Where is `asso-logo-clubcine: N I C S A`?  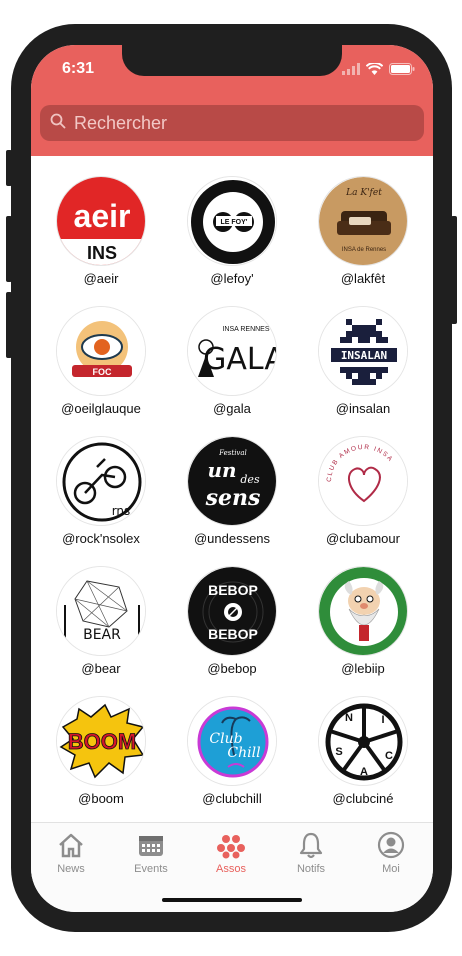
asso-logo-clubcine: N I C S A is located at coordinates (363, 741).